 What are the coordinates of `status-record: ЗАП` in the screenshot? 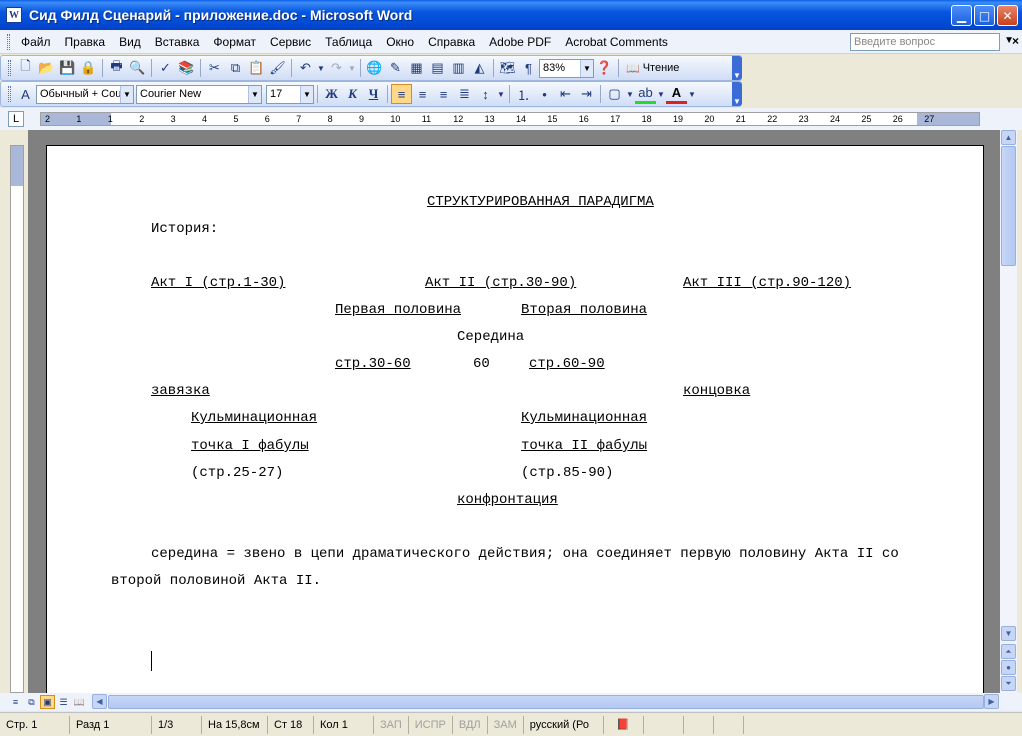 It's located at (391, 724).